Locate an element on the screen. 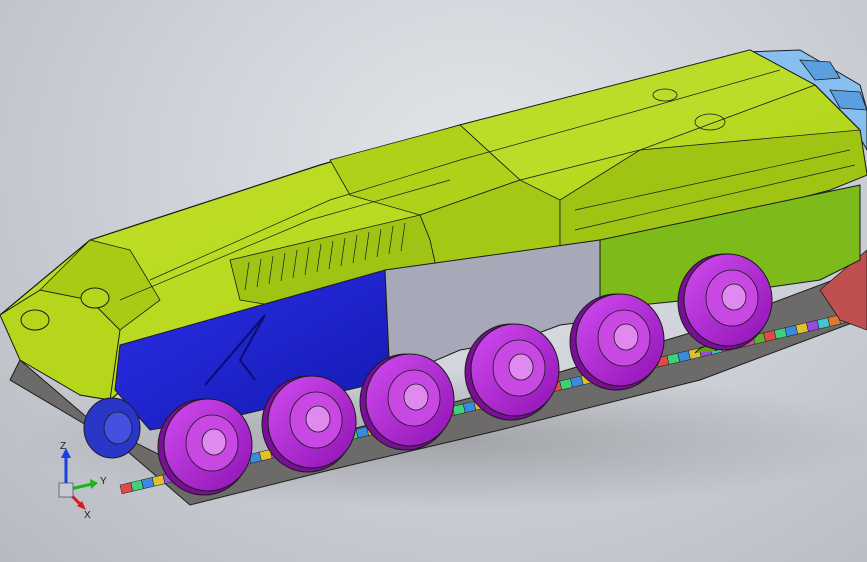 The width and height of the screenshot is (867, 562). y-axis-label: Y is located at coordinates (103, 481).